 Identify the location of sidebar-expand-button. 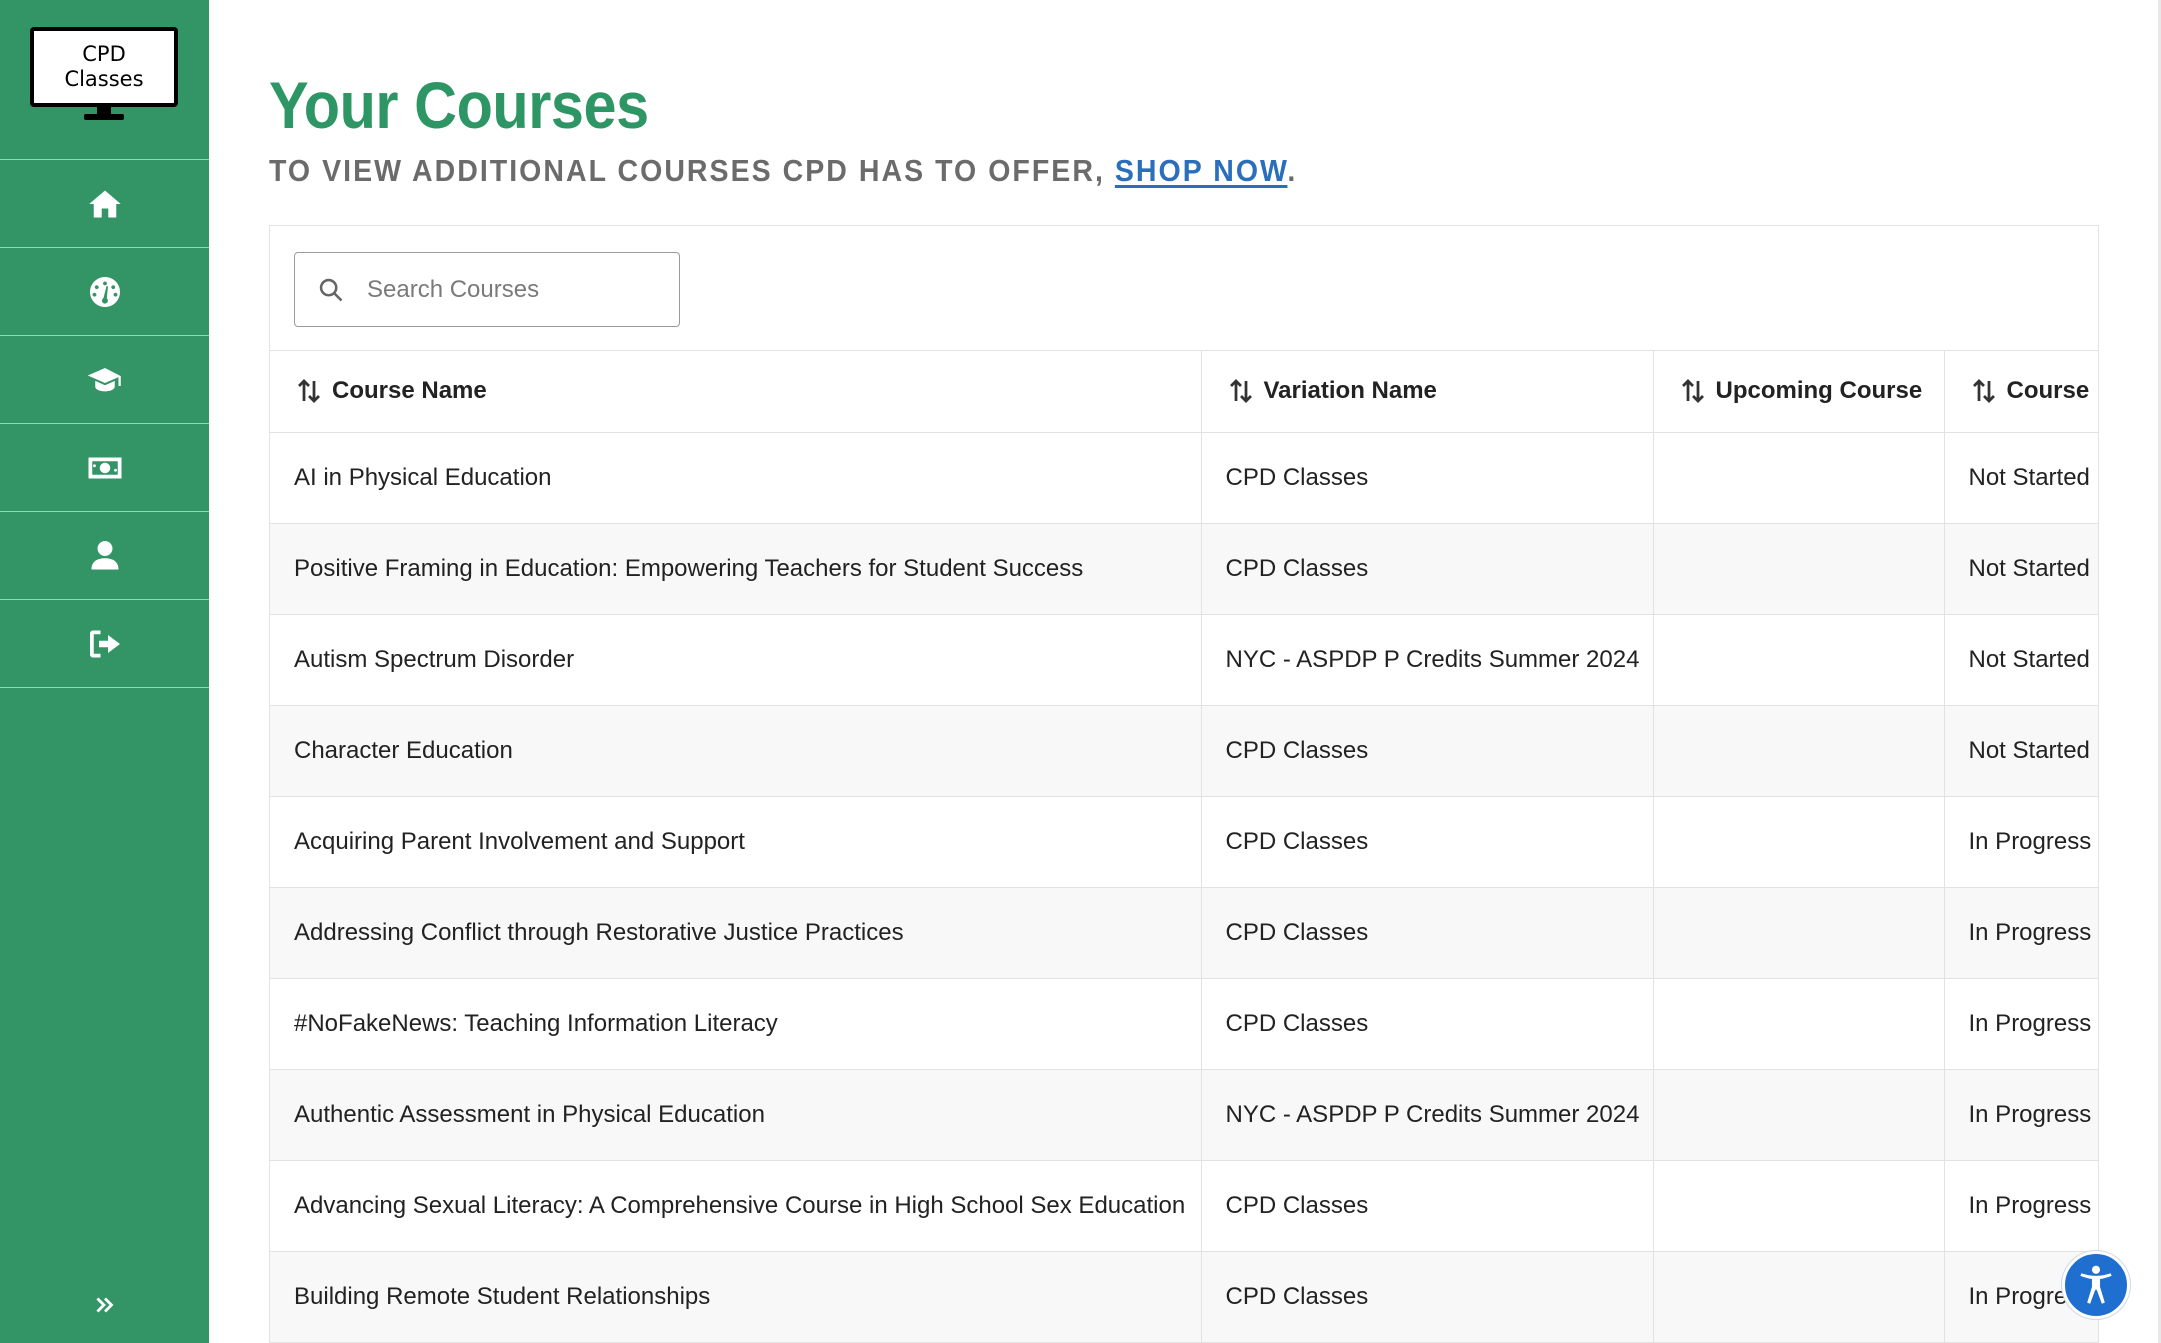
(104, 1305).